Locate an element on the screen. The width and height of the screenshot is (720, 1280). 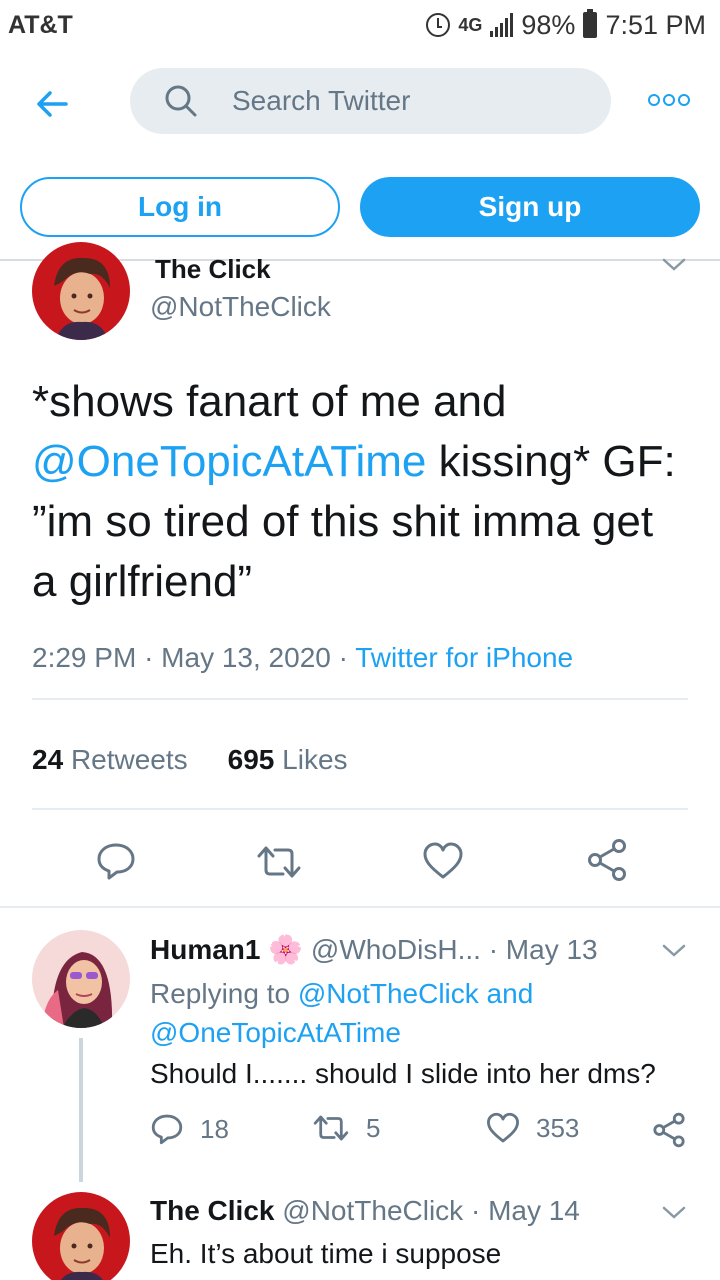
retweets-label: Retweets is located at coordinates (129, 759).